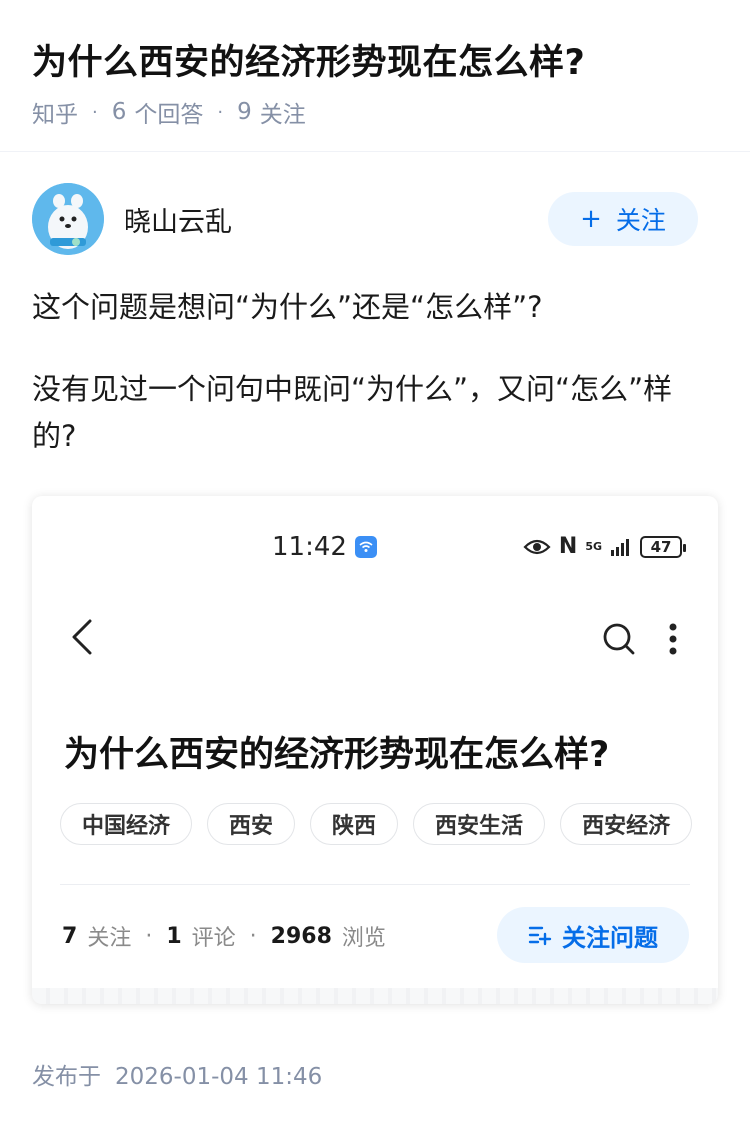  Describe the element at coordinates (66, 1077) in the screenshot. I see `publish-label: 发布于` at that location.